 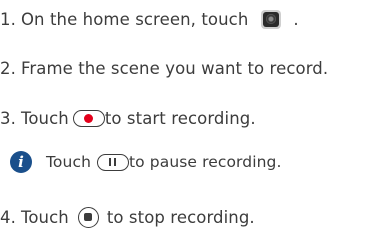 I want to click on step-4: 4. Touch to stop recording., so click(x=127, y=217).